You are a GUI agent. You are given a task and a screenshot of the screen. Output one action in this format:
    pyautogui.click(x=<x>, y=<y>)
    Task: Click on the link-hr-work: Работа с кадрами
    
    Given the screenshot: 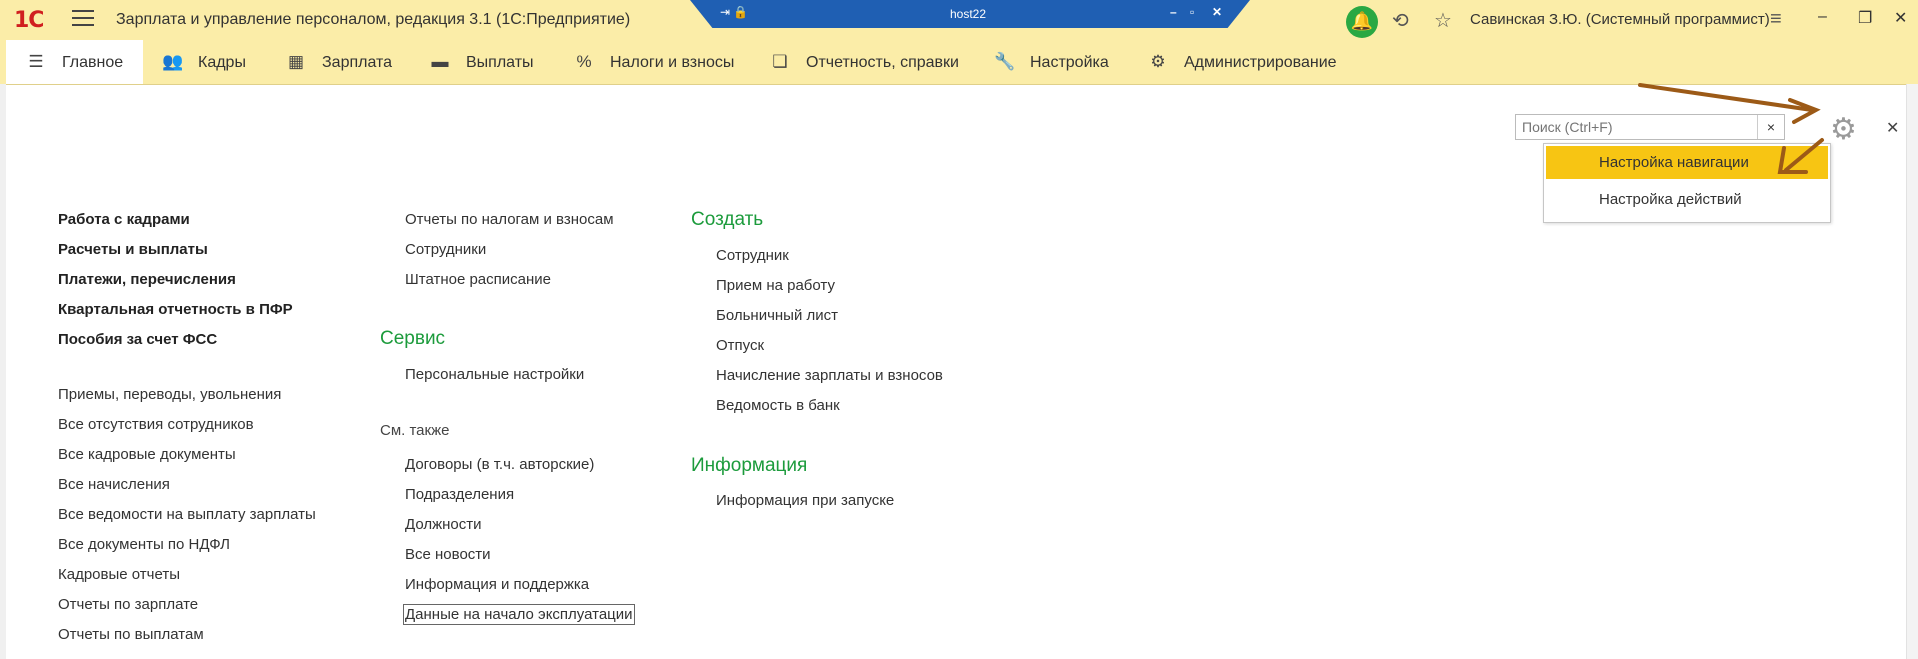 What is the action you would take?
    pyautogui.click(x=124, y=219)
    